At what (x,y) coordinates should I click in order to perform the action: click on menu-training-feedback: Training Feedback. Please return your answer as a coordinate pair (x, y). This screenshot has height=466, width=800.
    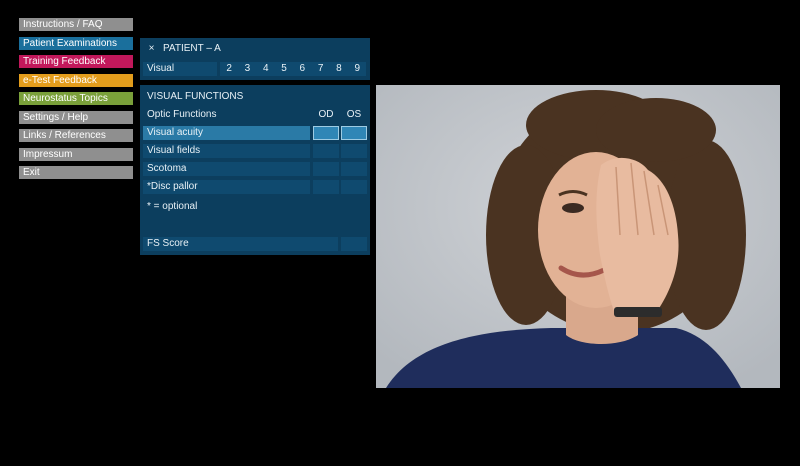
    Looking at the image, I should click on (76, 61).